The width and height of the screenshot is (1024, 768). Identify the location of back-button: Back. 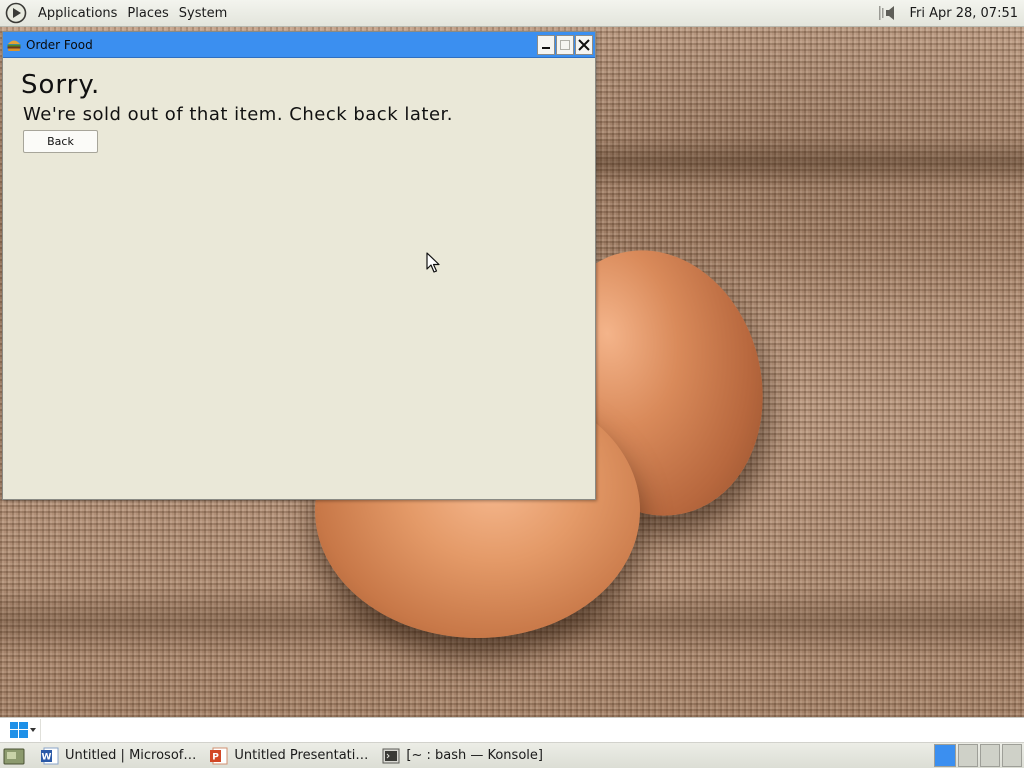
(60, 141).